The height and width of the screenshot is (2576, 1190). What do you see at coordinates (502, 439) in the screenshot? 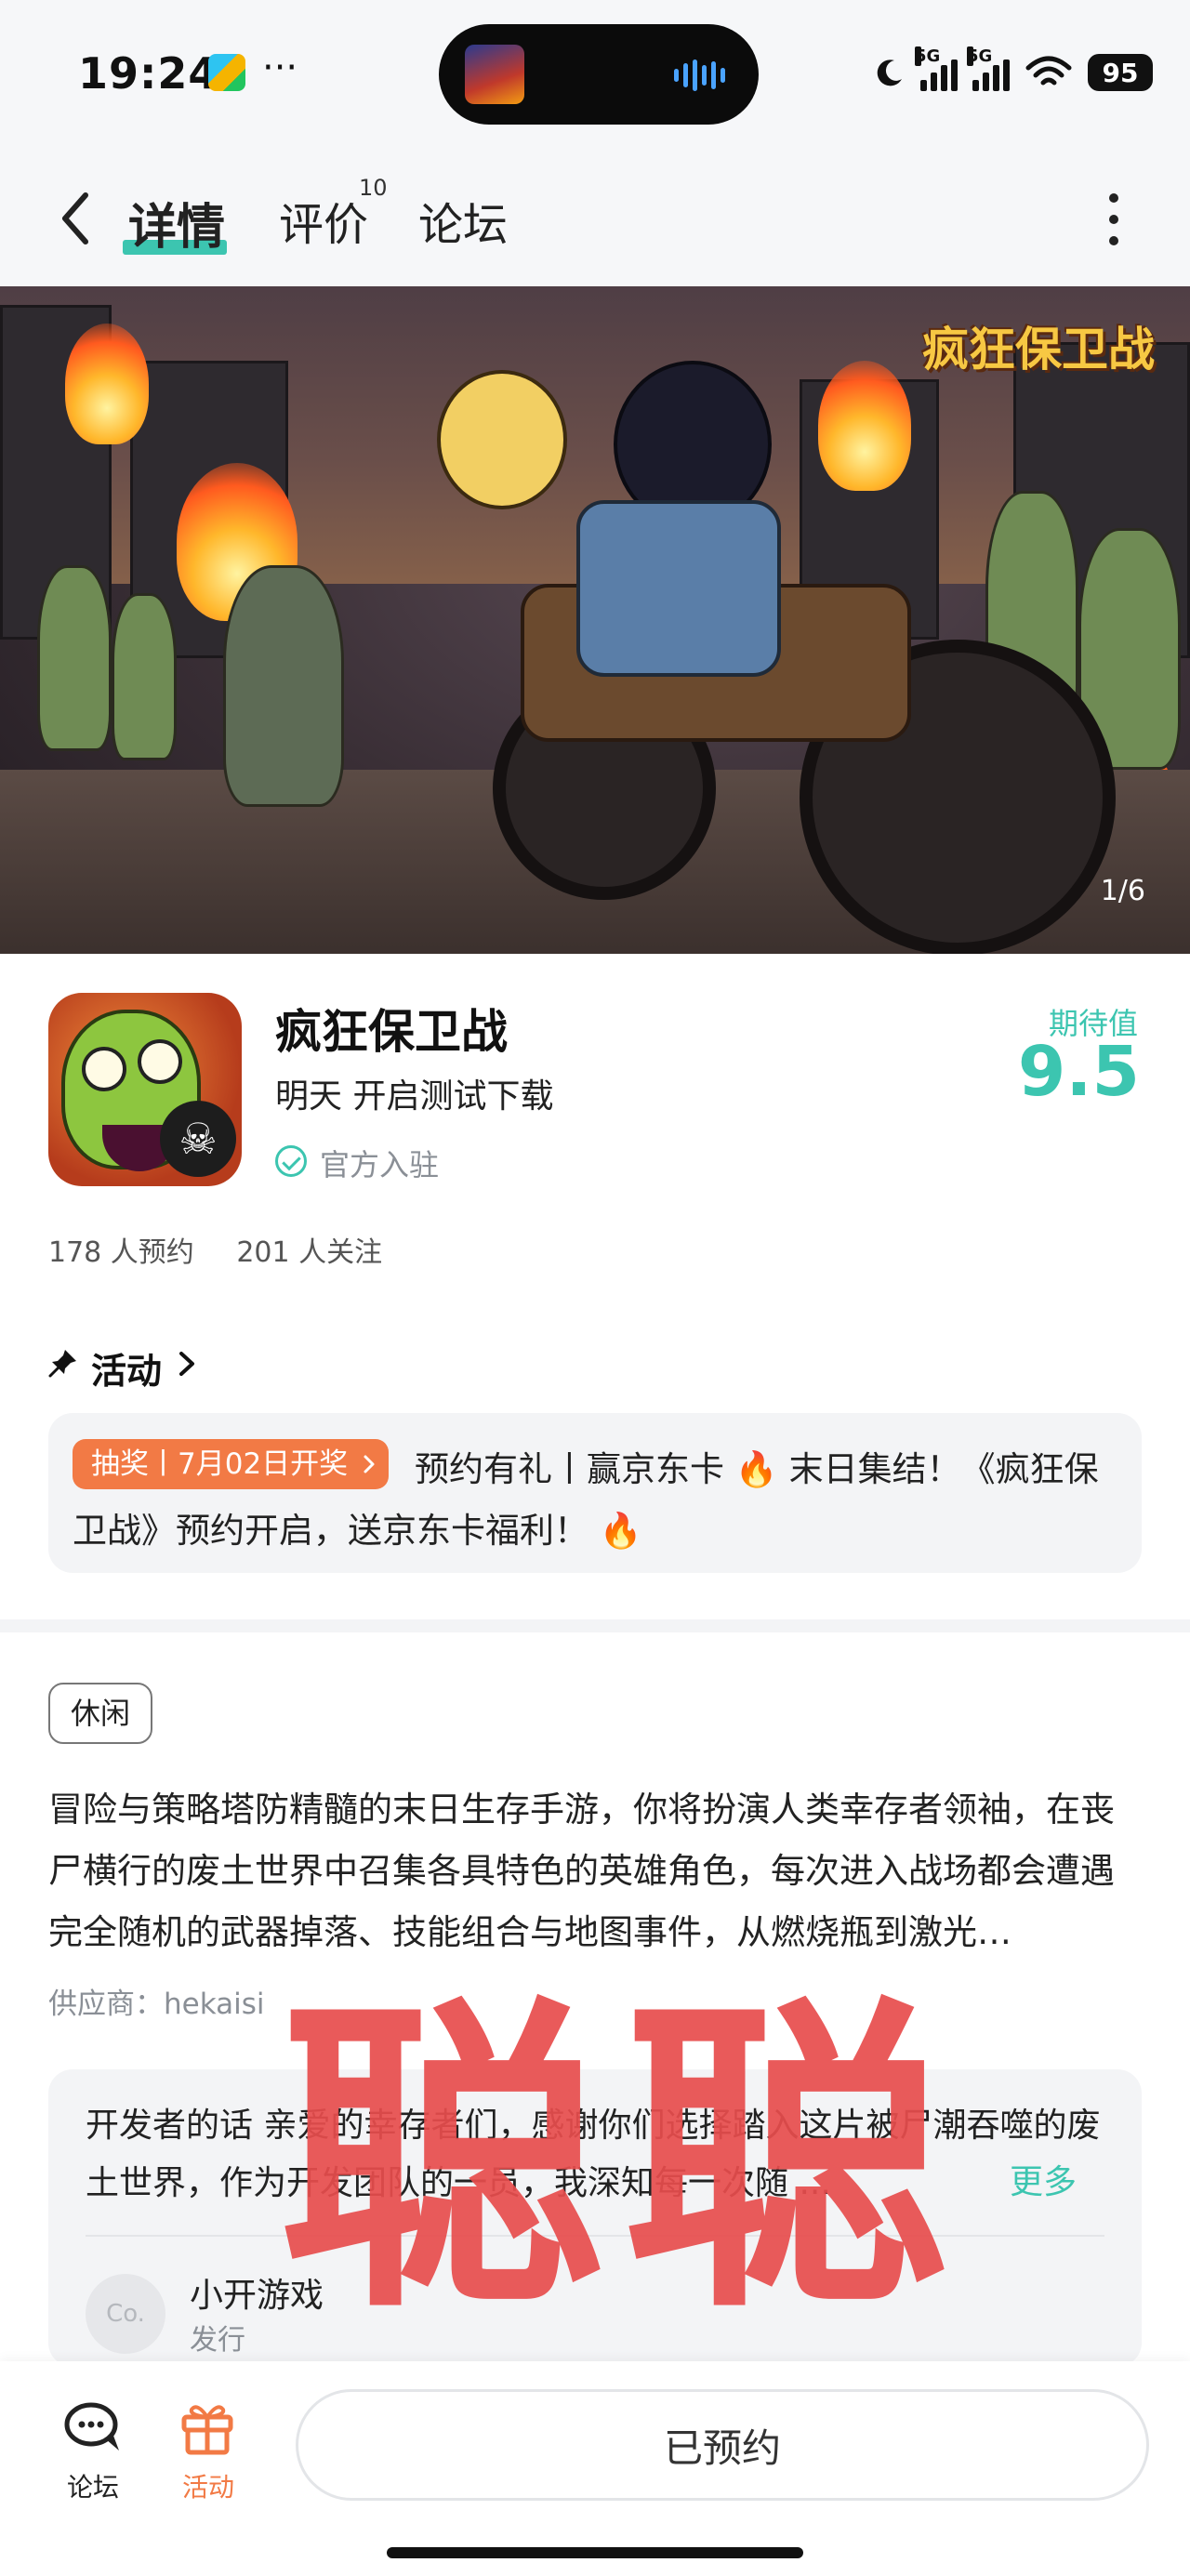
I see `hero-blonde` at bounding box center [502, 439].